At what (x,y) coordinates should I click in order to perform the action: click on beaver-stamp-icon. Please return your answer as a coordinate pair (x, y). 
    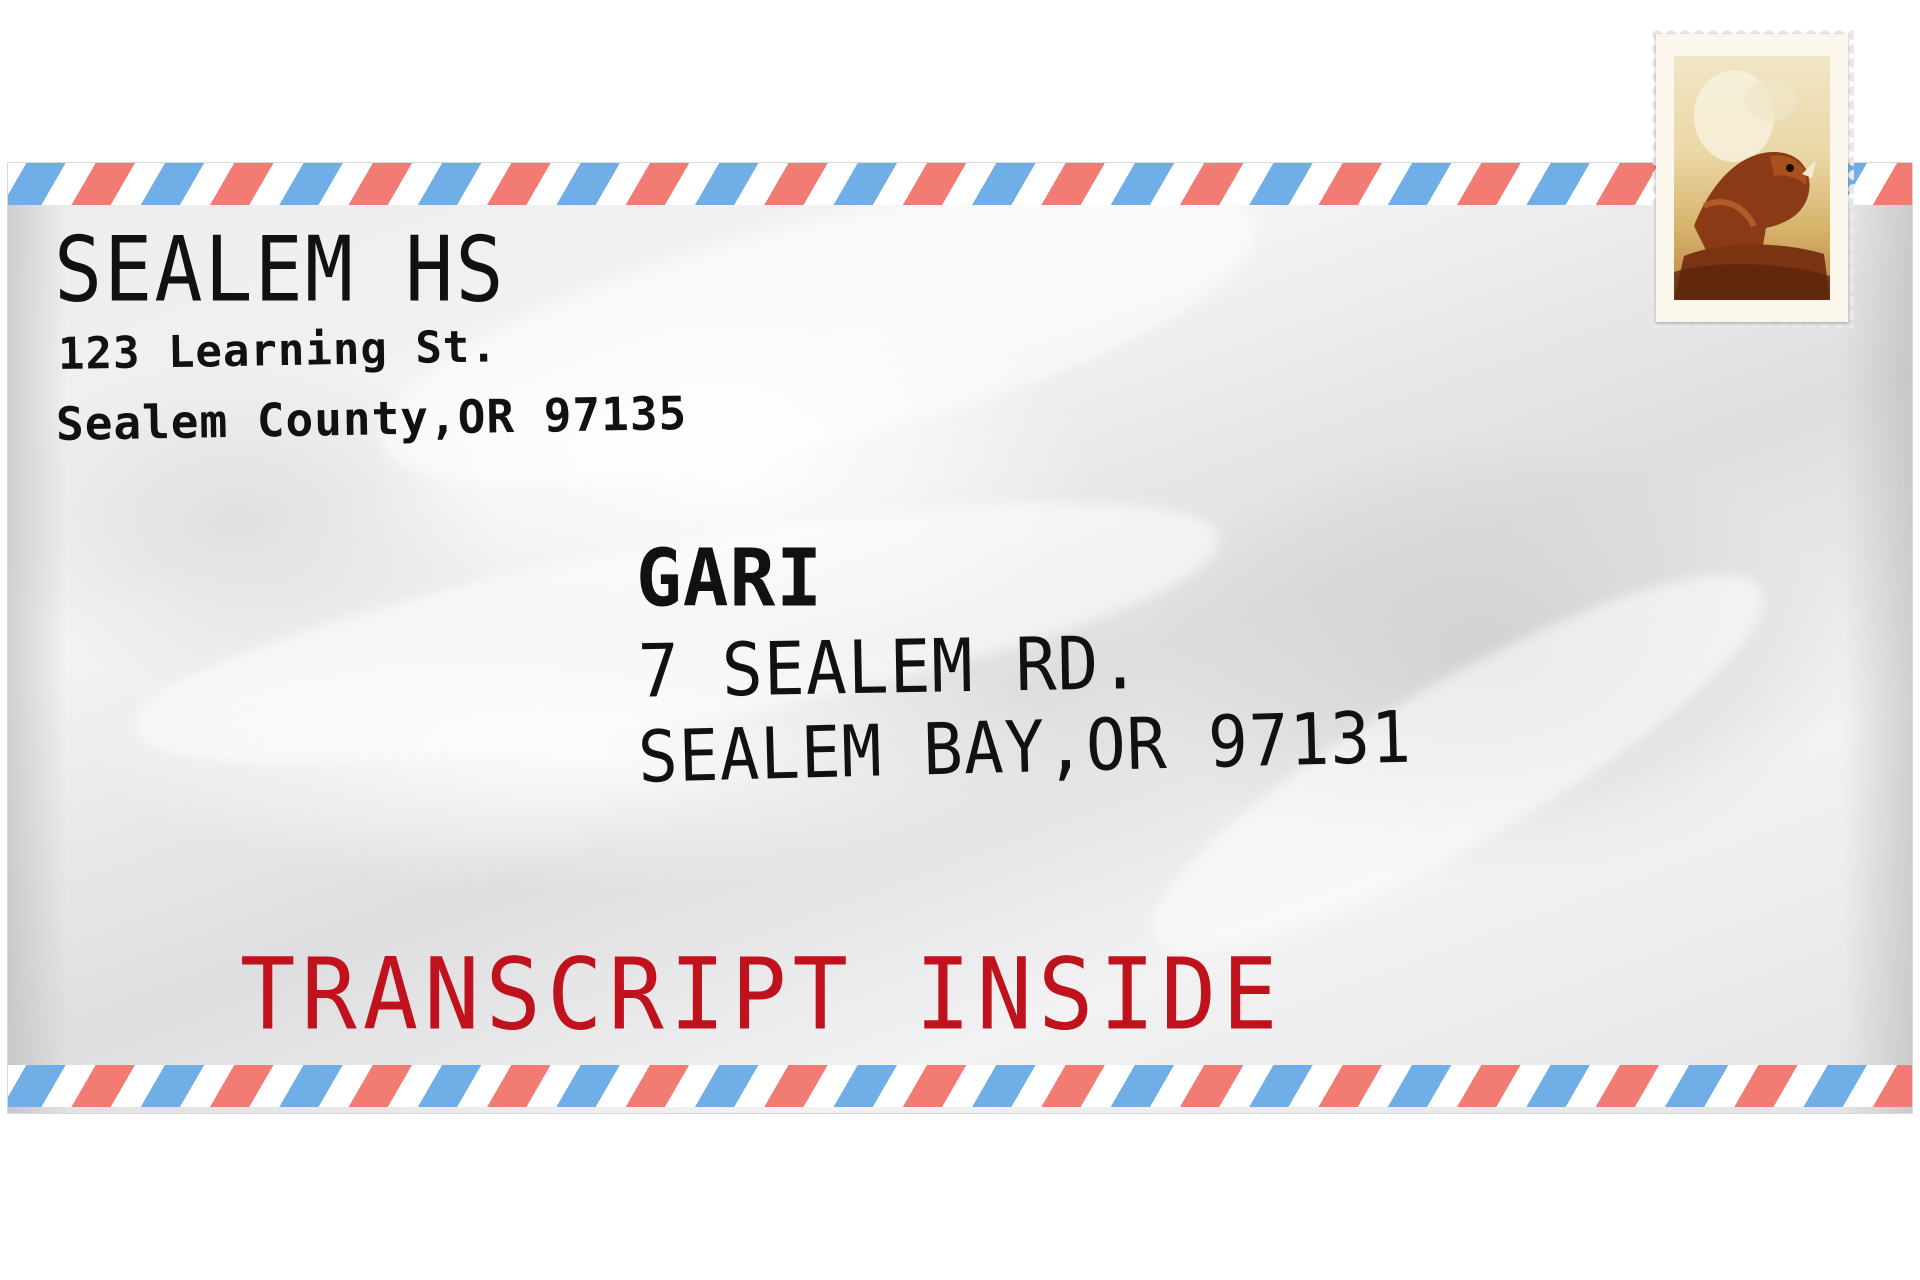
    Looking at the image, I should click on (1752, 178).